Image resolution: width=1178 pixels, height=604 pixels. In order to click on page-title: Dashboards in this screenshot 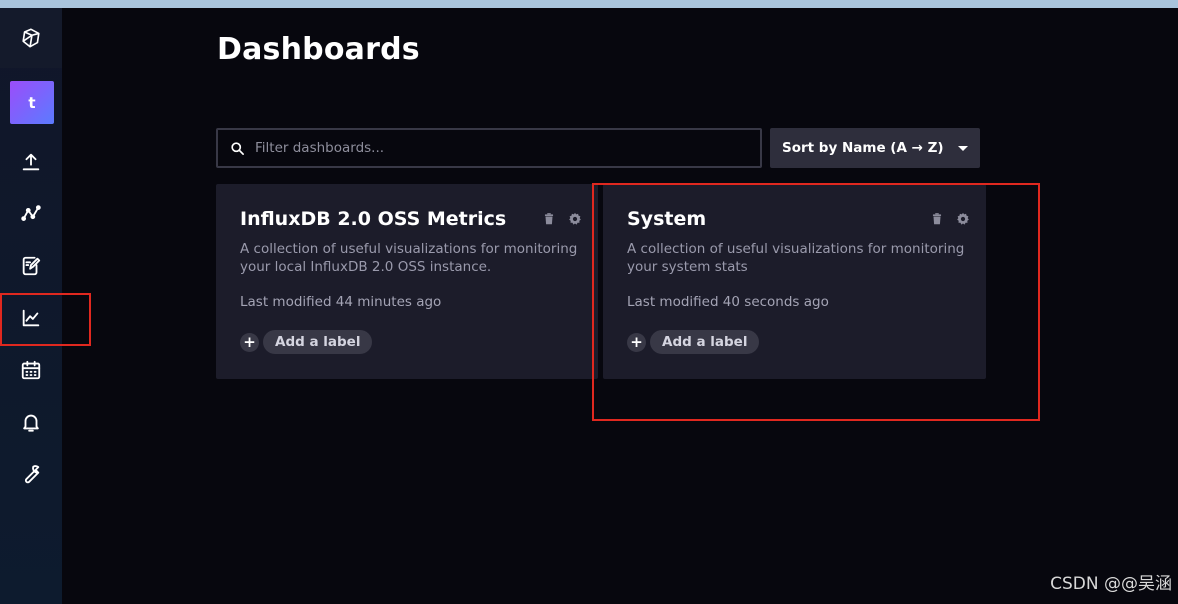, I will do `click(318, 49)`.